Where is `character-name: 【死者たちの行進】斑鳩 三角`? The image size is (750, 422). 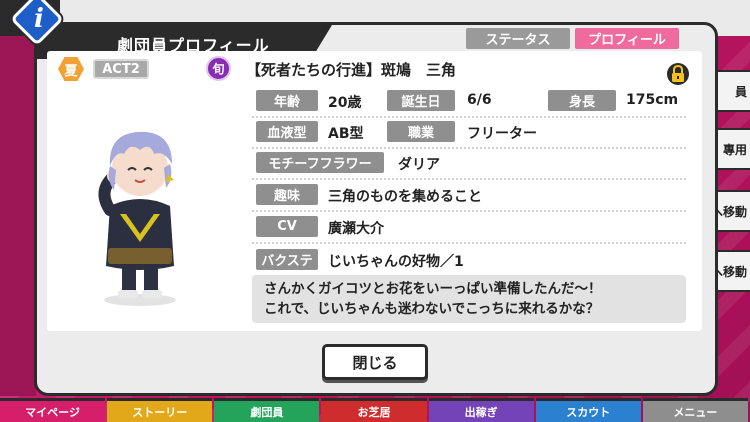
character-name: 【死者たちの行進】斑鳩 三角 is located at coordinates (351, 70).